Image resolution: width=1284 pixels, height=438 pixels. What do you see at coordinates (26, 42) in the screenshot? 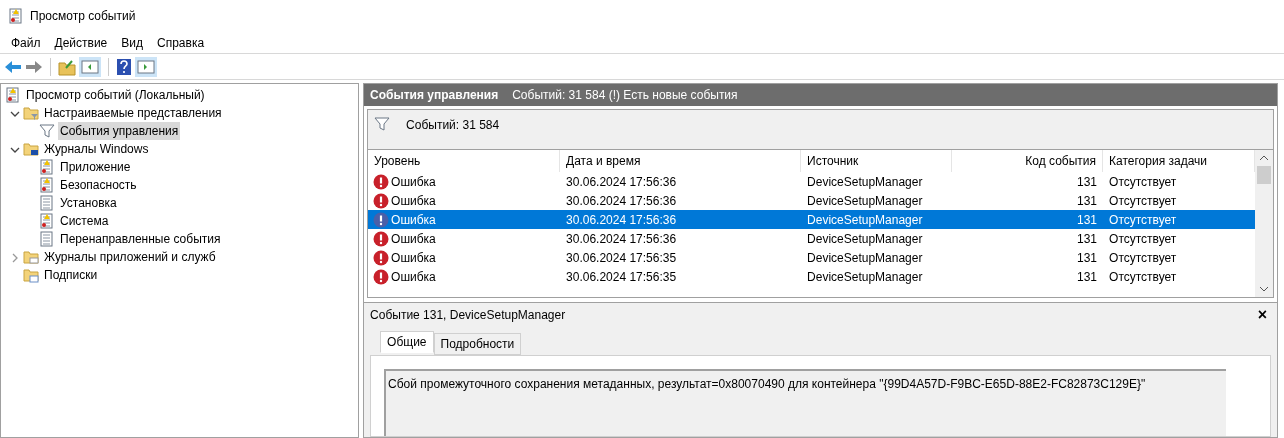
I see `menu-item: Файл` at bounding box center [26, 42].